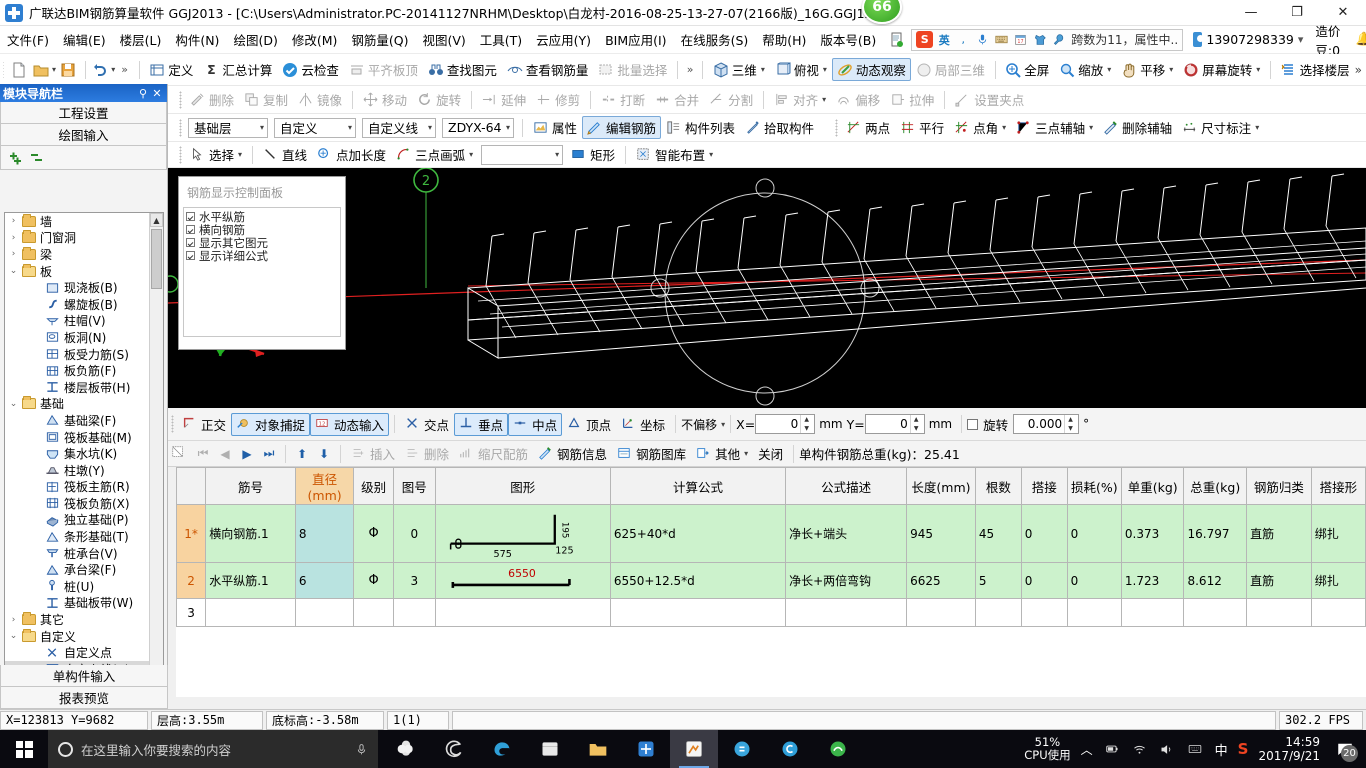 The image size is (1366, 768). I want to click on cell-count, so click(998, 612).